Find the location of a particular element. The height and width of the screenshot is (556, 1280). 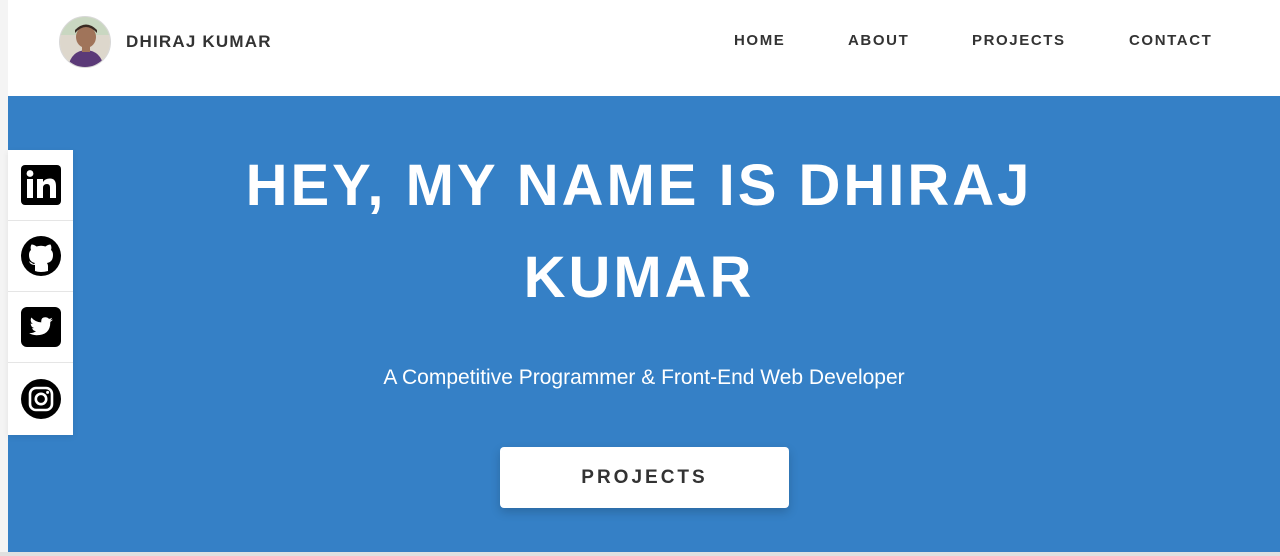

page-bottom-divider is located at coordinates (640, 554).